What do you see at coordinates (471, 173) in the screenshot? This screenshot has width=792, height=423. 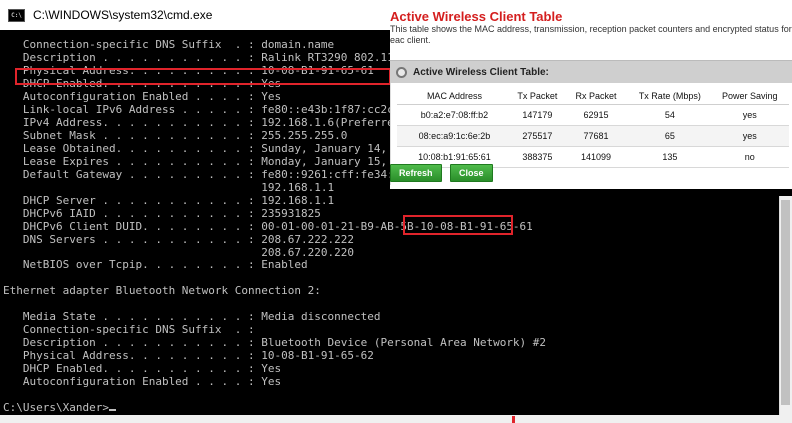 I see `close-button: Close` at bounding box center [471, 173].